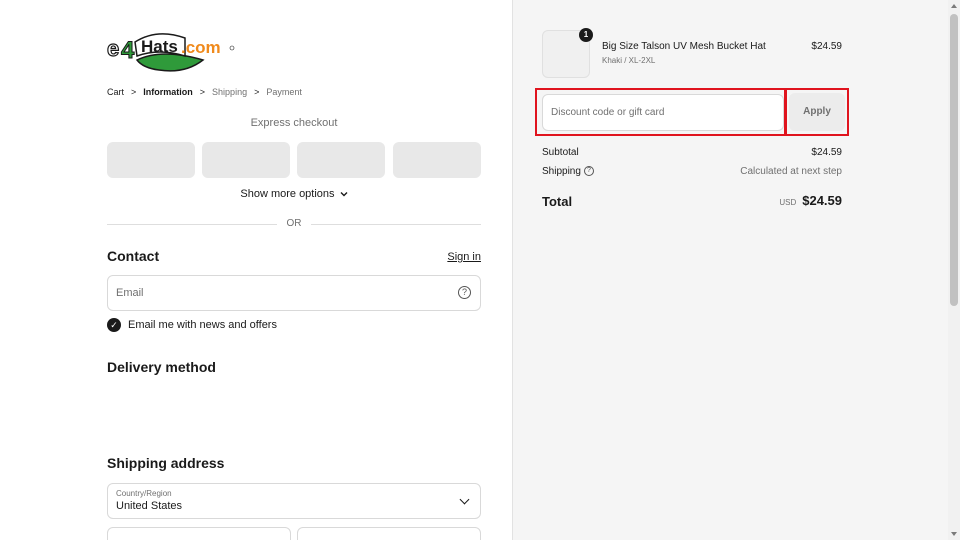 This screenshot has height=540, width=960. I want to click on subtotal-row: Subtotal $24.59, so click(692, 152).